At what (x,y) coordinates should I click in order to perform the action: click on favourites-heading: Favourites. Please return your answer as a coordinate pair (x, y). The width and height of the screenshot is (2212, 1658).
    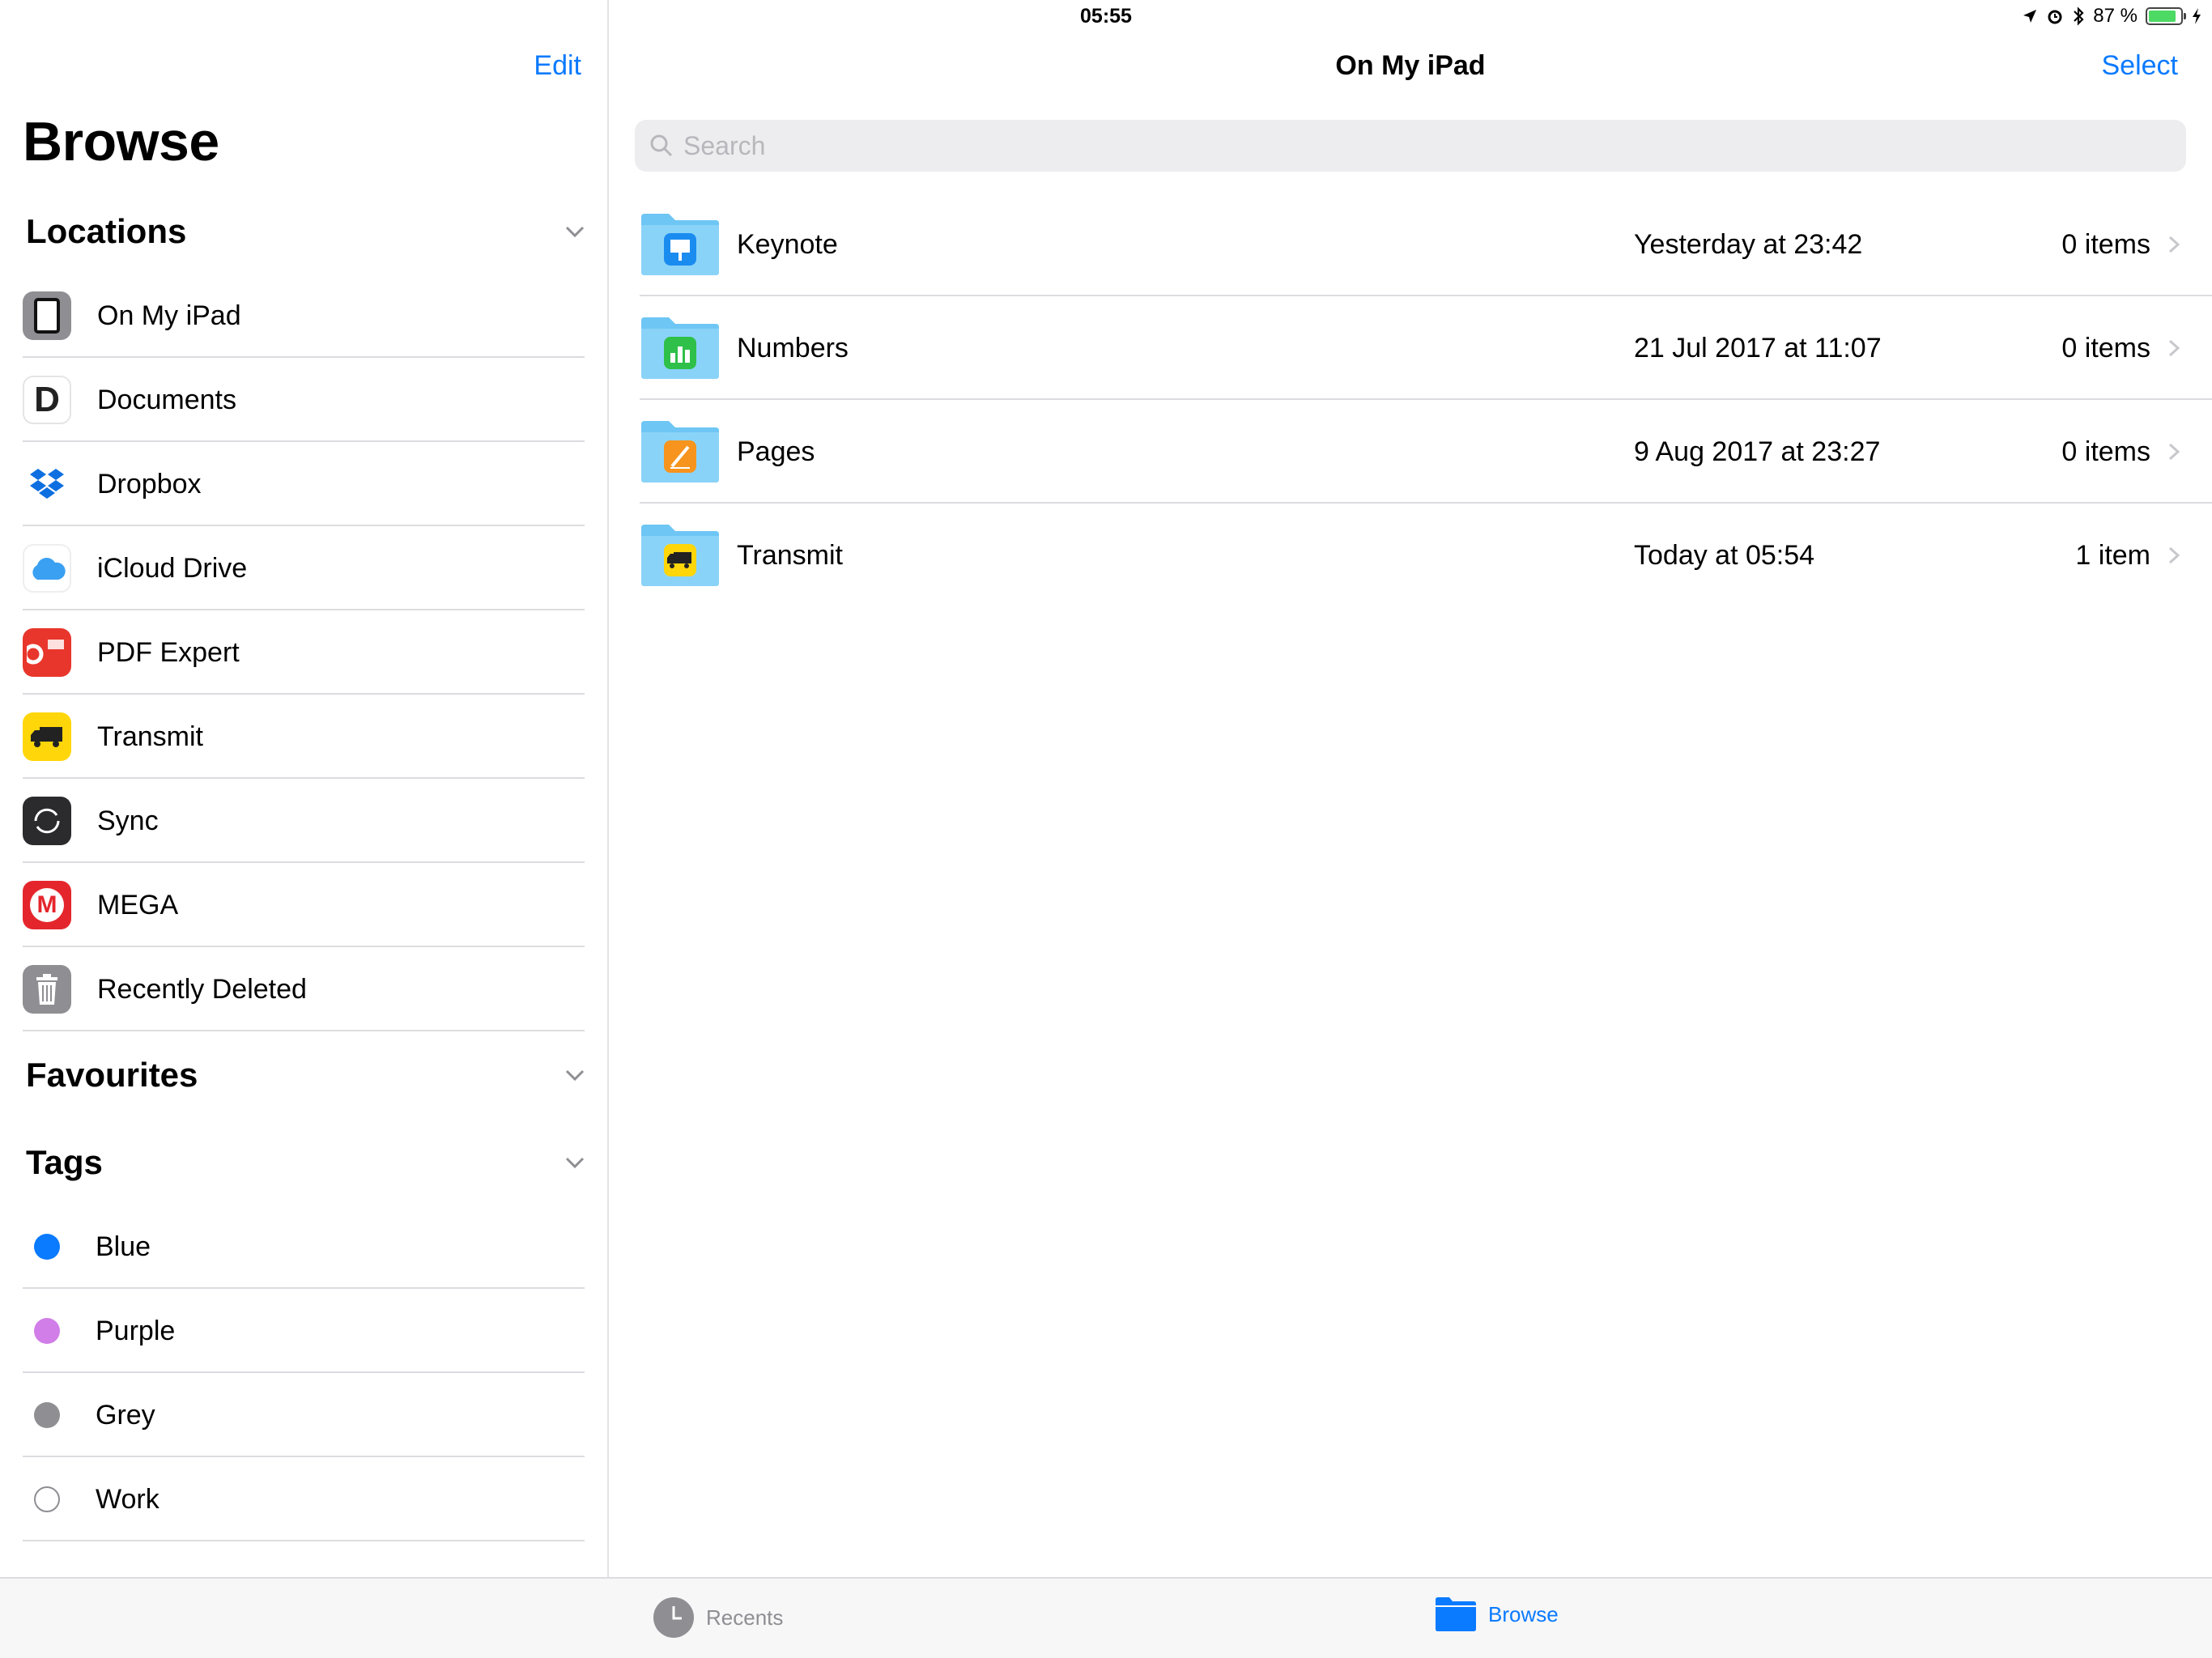
    Looking at the image, I should click on (112, 1075).